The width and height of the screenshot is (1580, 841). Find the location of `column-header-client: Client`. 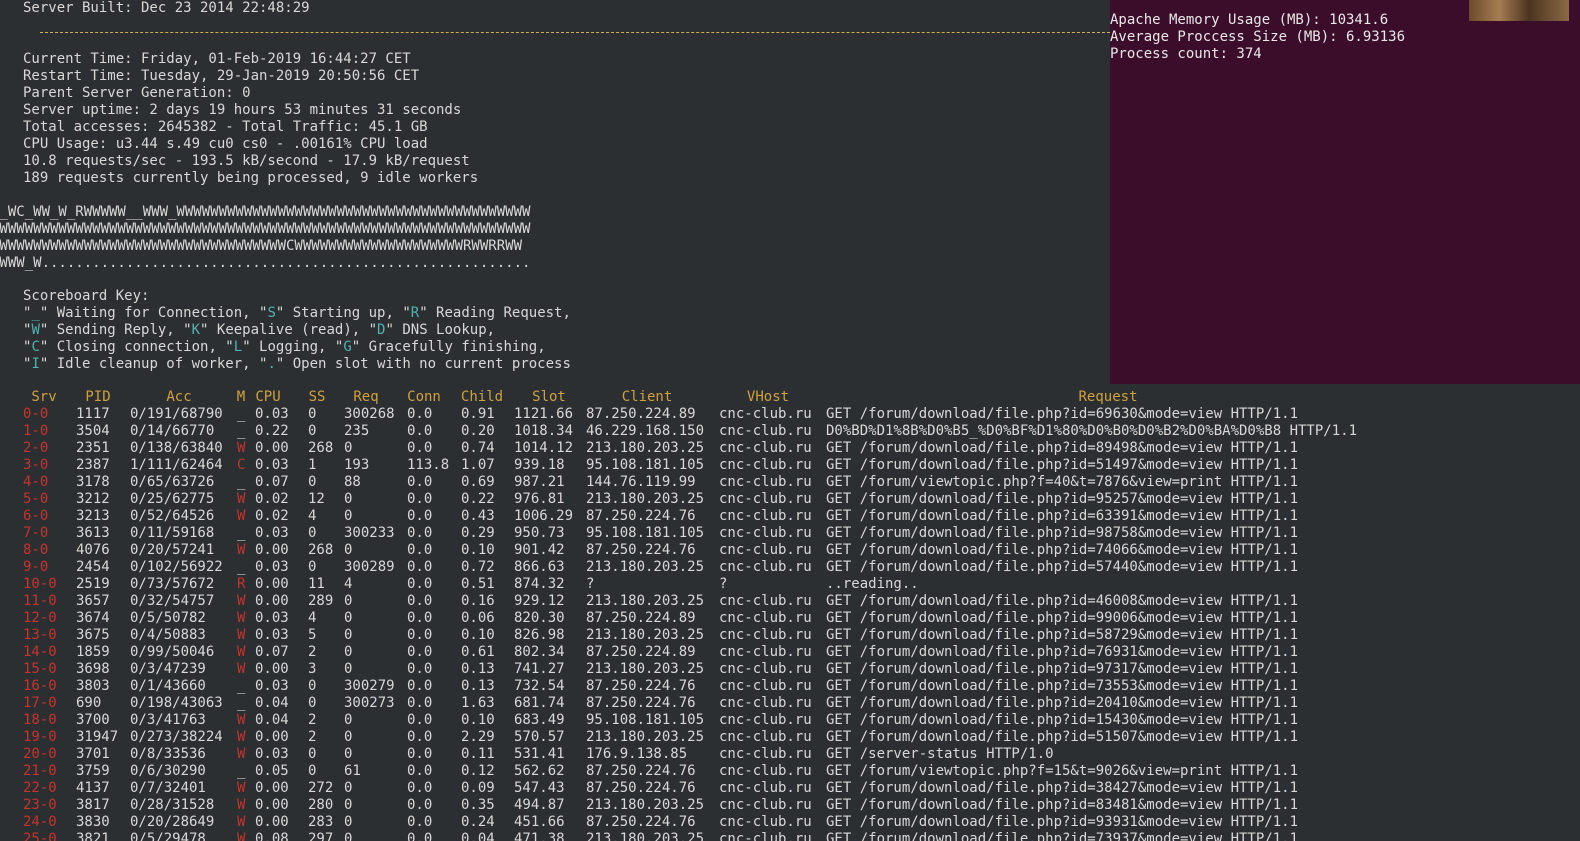

column-header-client: Client is located at coordinates (647, 397).